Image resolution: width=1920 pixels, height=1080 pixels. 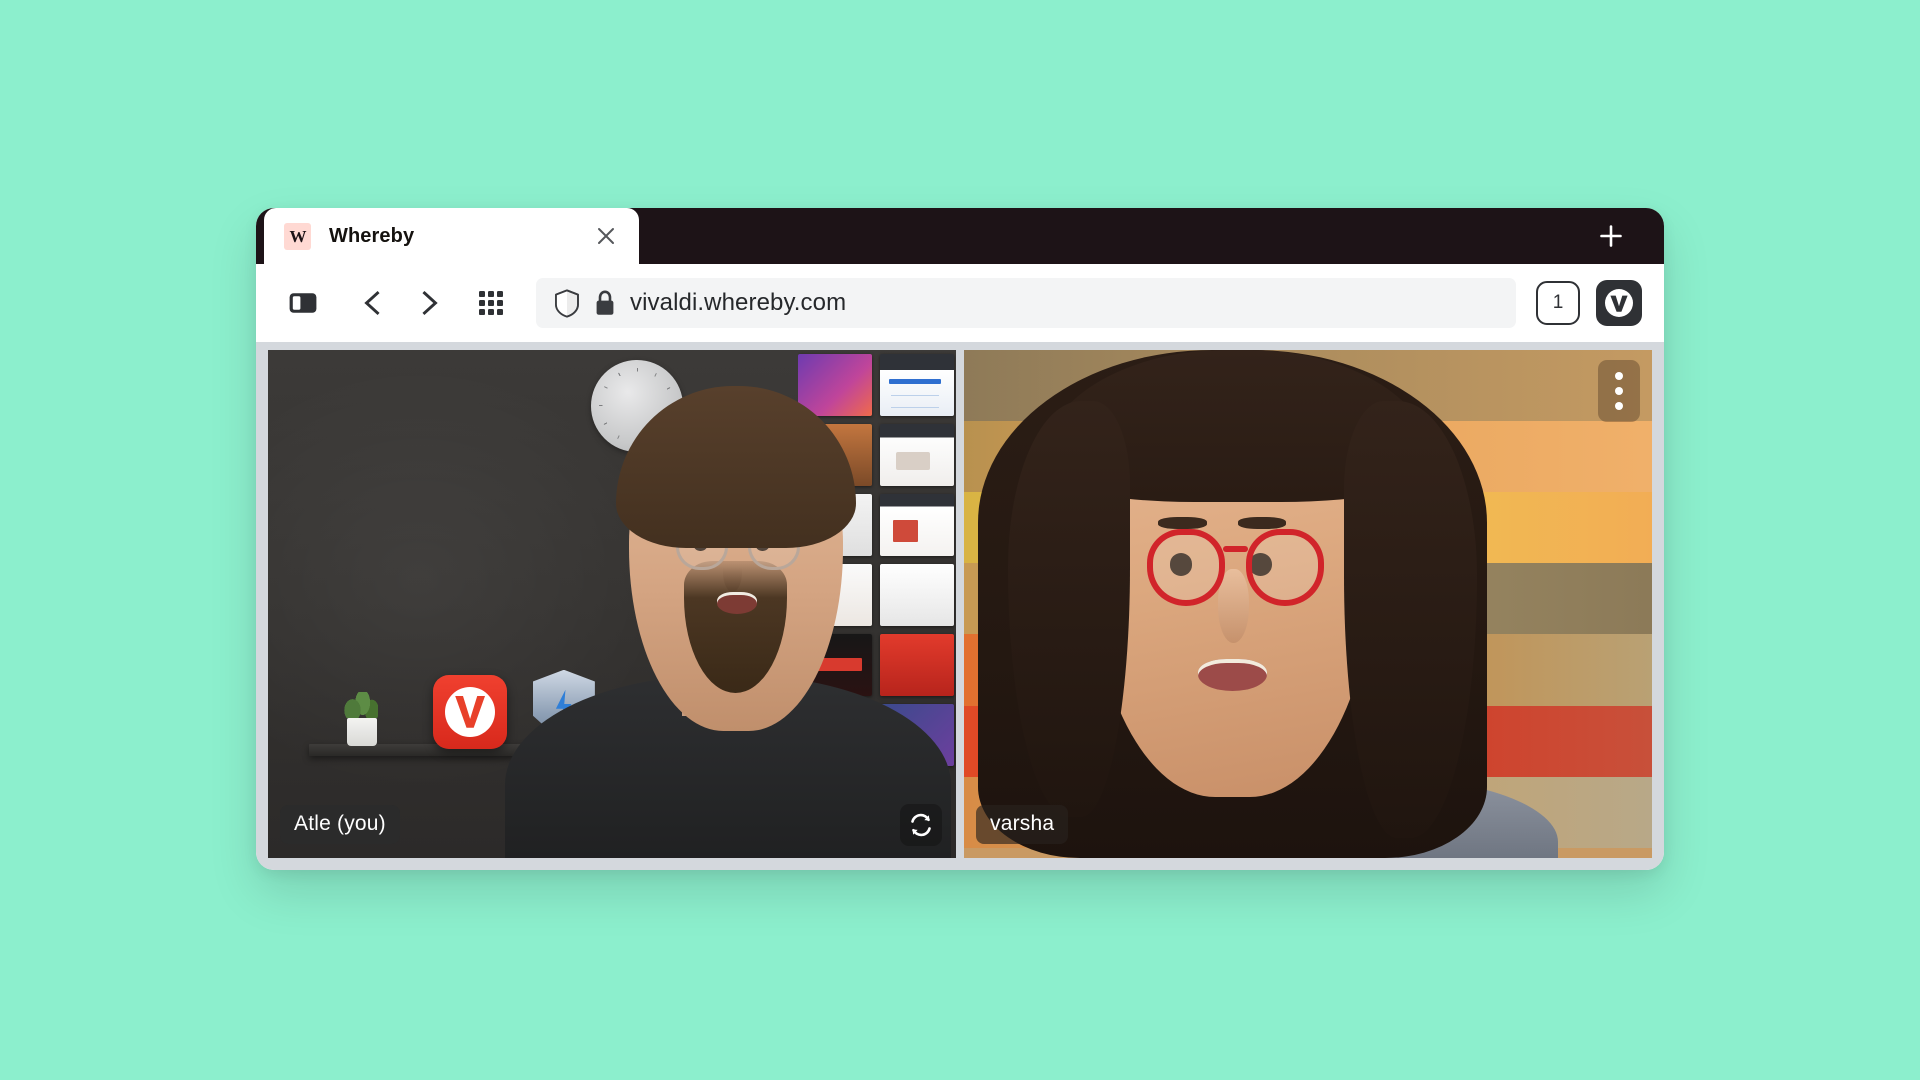 What do you see at coordinates (1611, 236) in the screenshot?
I see `new-tab-button` at bounding box center [1611, 236].